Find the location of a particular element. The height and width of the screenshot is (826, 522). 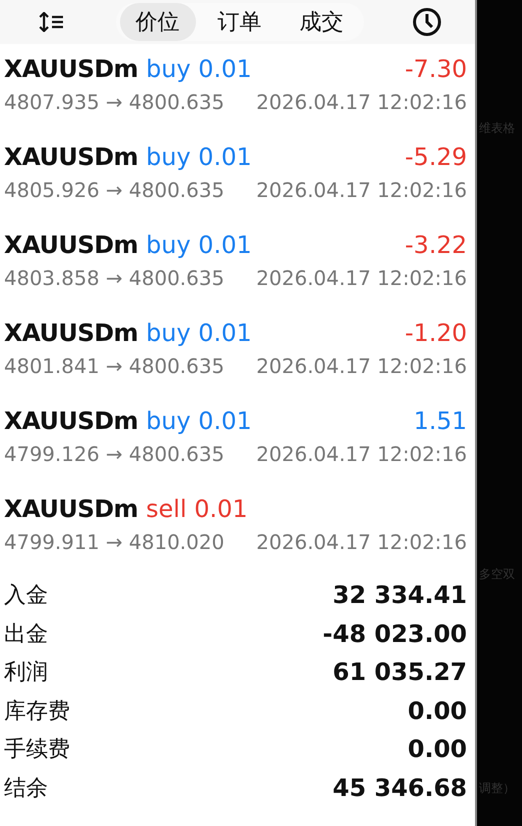

summary-value: 45 346.68 is located at coordinates (399, 788).